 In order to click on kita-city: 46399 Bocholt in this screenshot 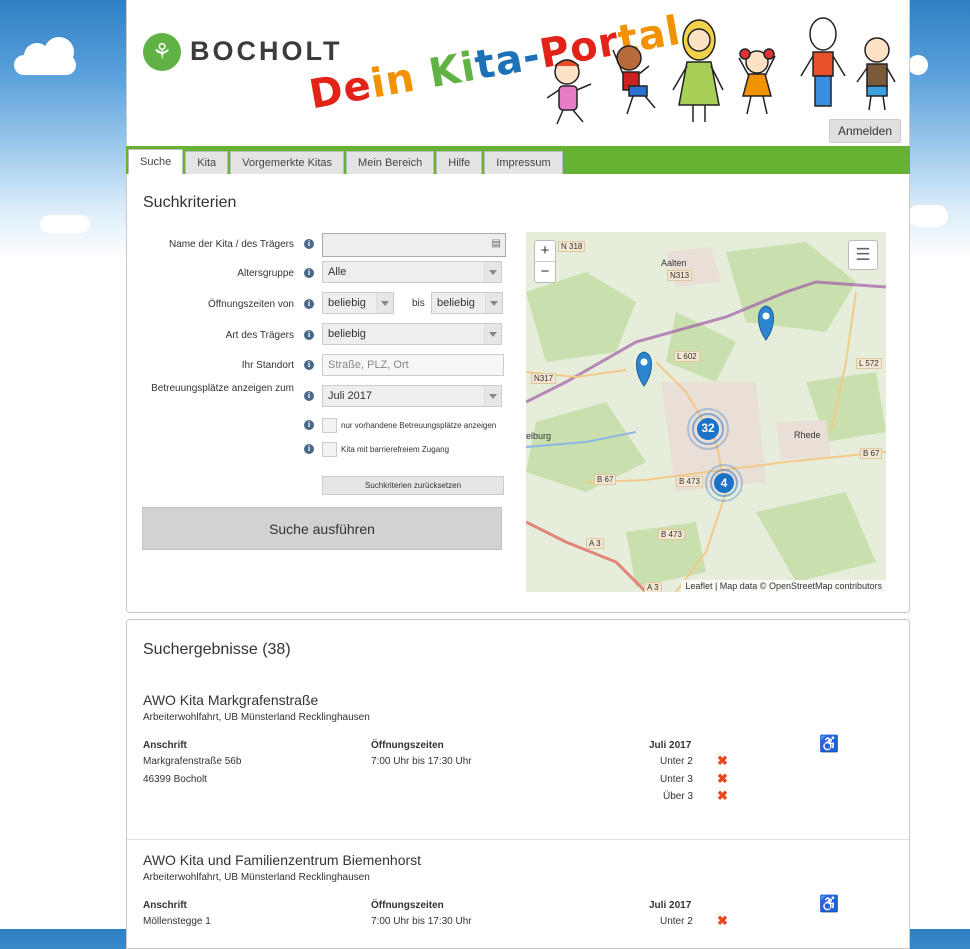, I will do `click(175, 779)`.